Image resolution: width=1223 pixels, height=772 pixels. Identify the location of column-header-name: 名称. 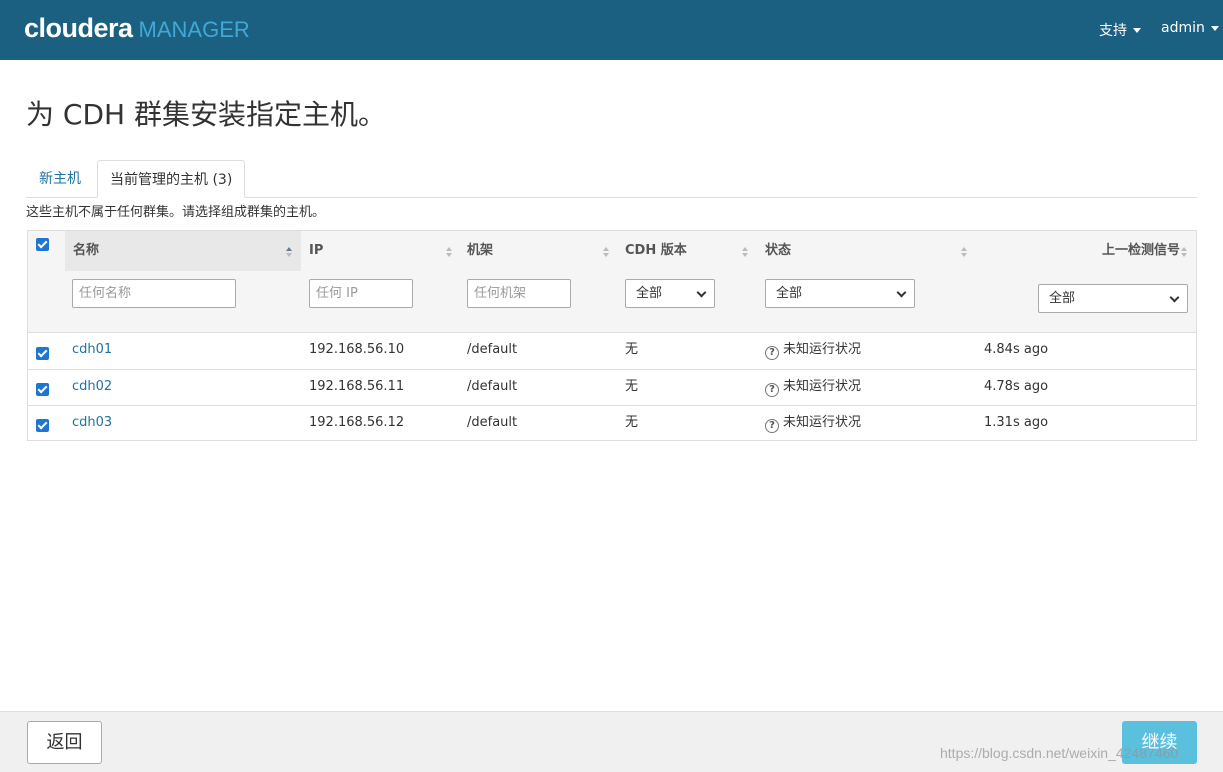
(183, 251).